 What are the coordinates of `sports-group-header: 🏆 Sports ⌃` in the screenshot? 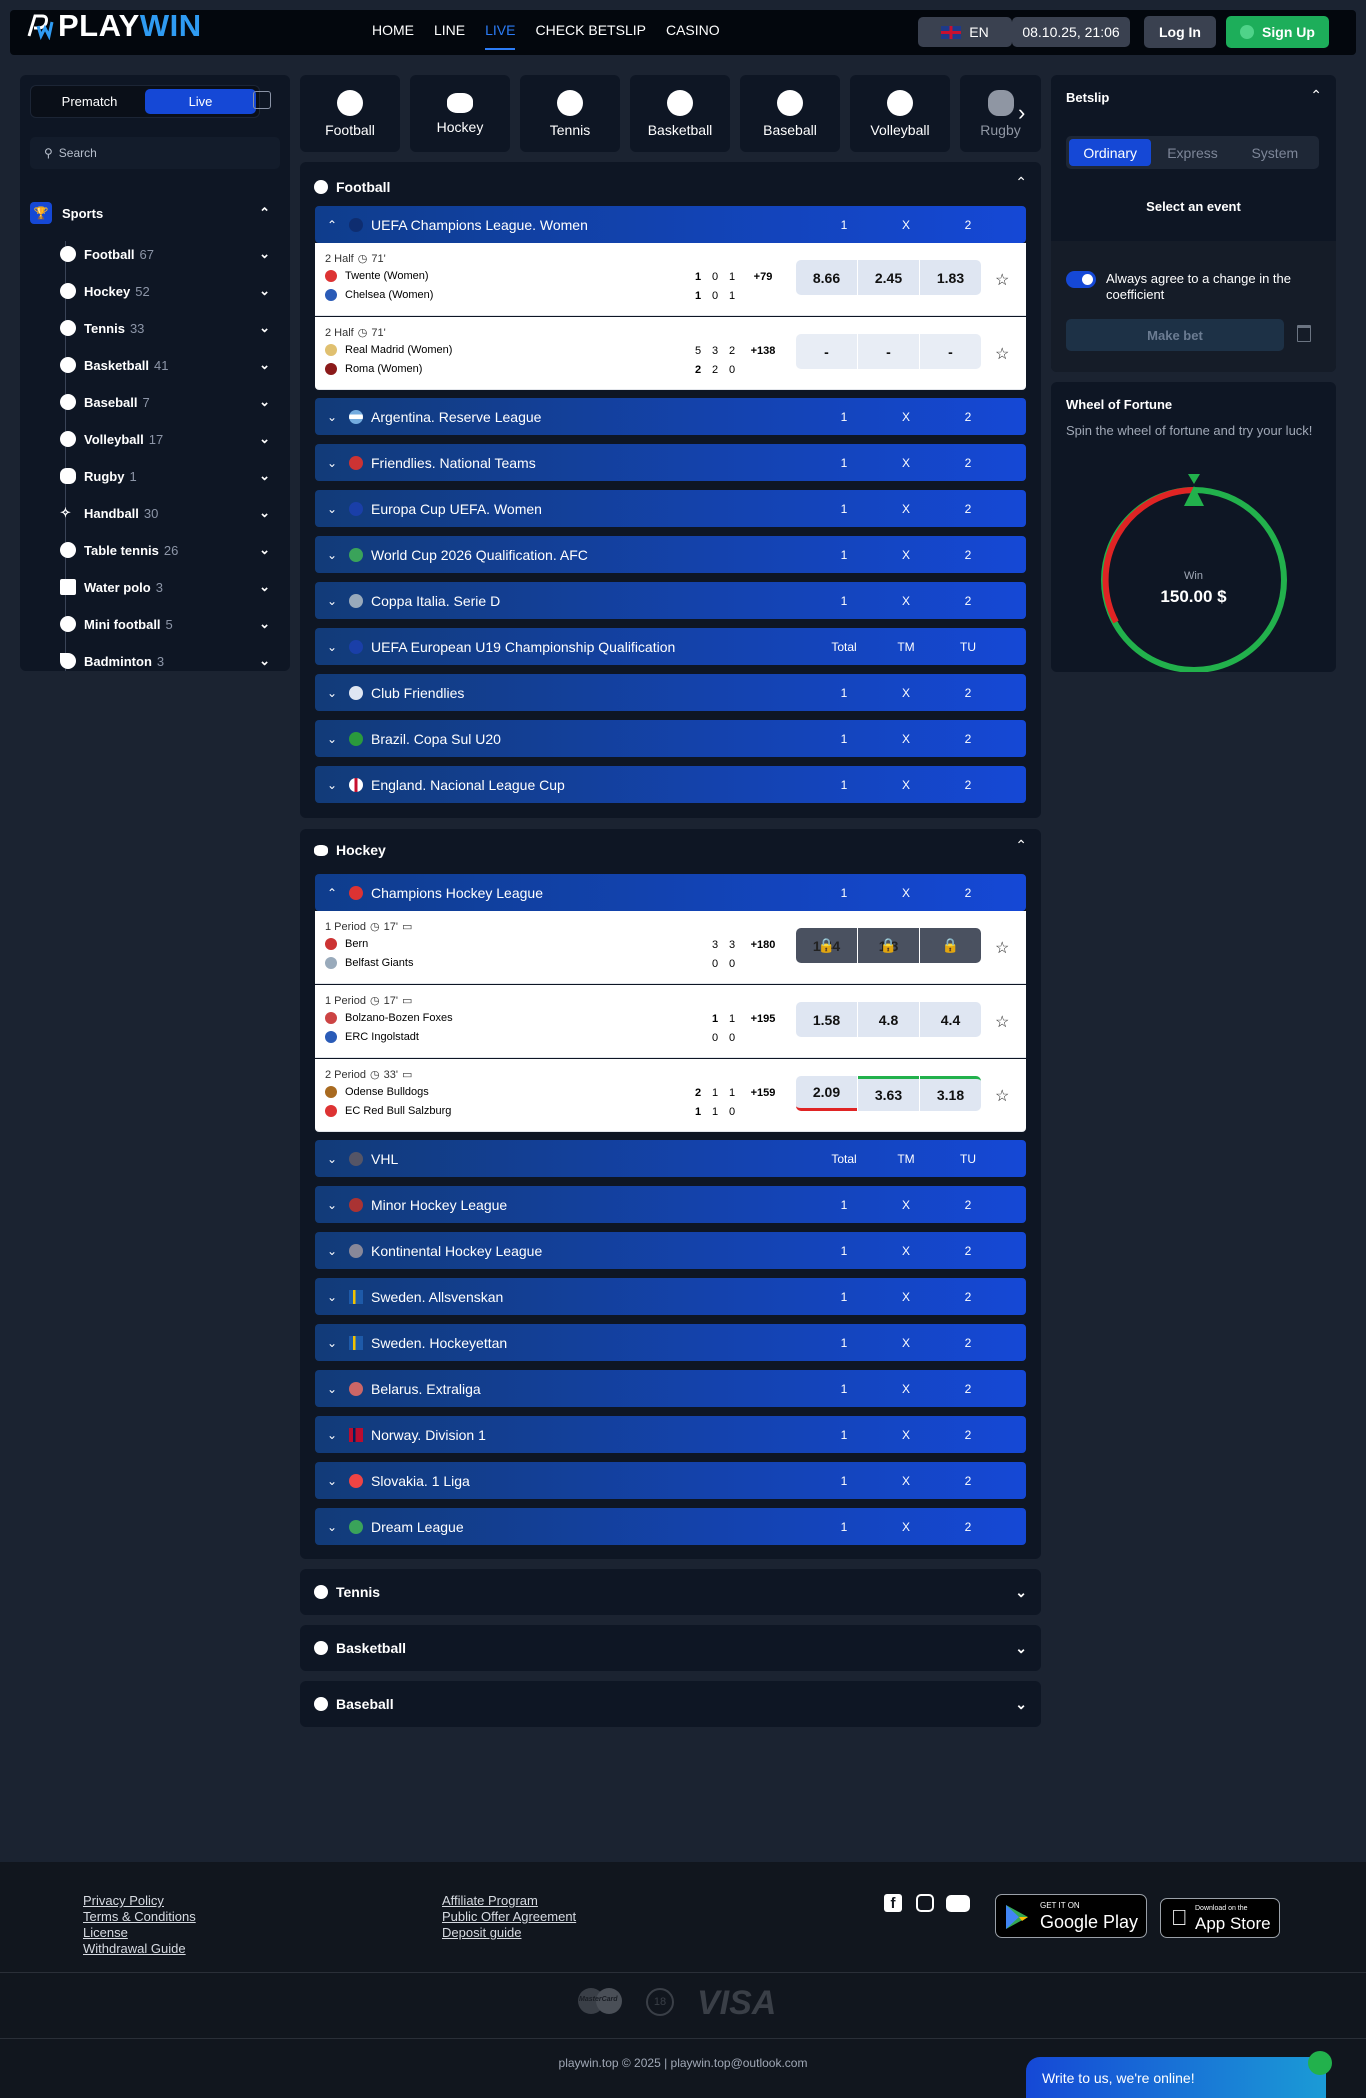 It's located at (155, 213).